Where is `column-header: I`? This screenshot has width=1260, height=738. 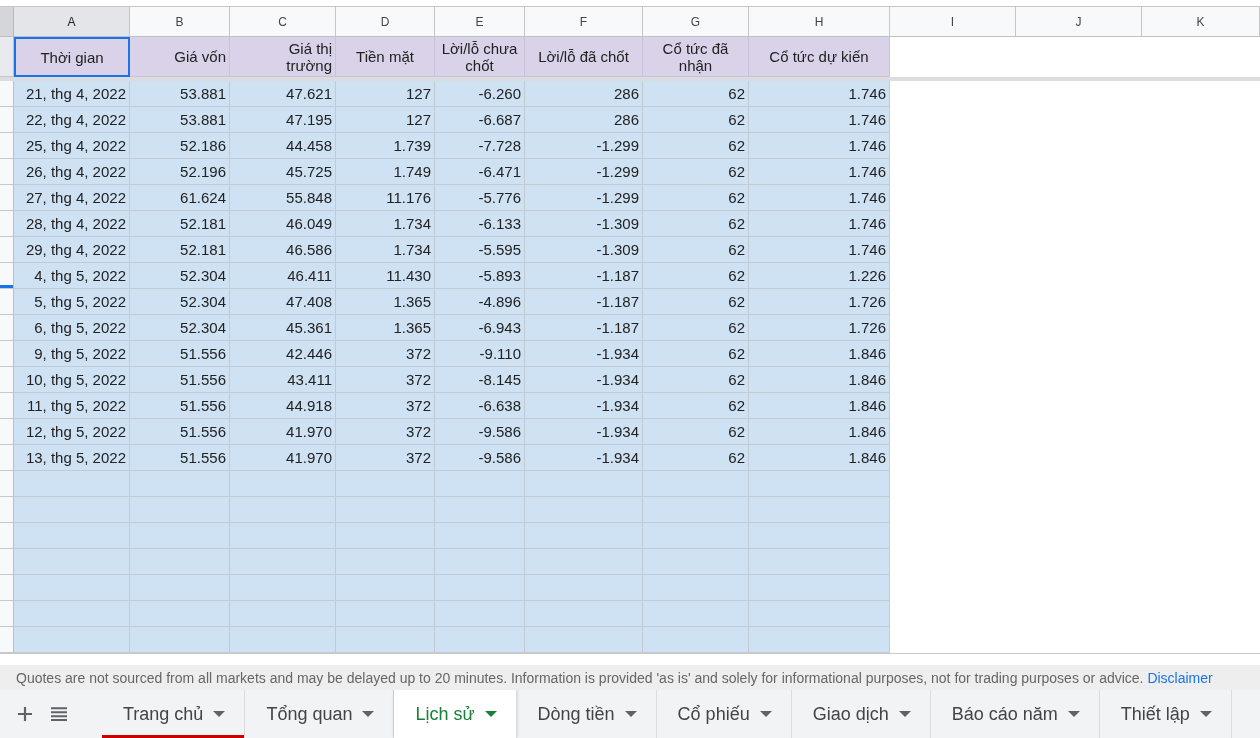 column-header: I is located at coordinates (953, 22).